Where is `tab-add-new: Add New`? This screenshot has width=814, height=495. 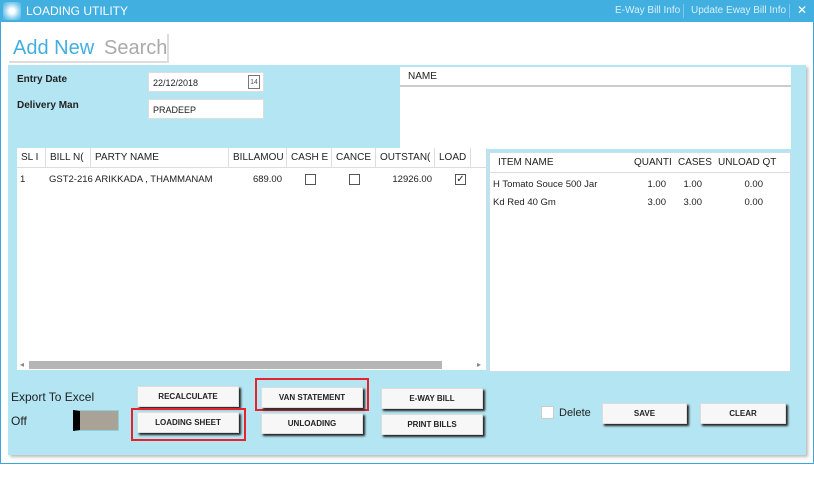 tab-add-new: Add New is located at coordinates (53, 48).